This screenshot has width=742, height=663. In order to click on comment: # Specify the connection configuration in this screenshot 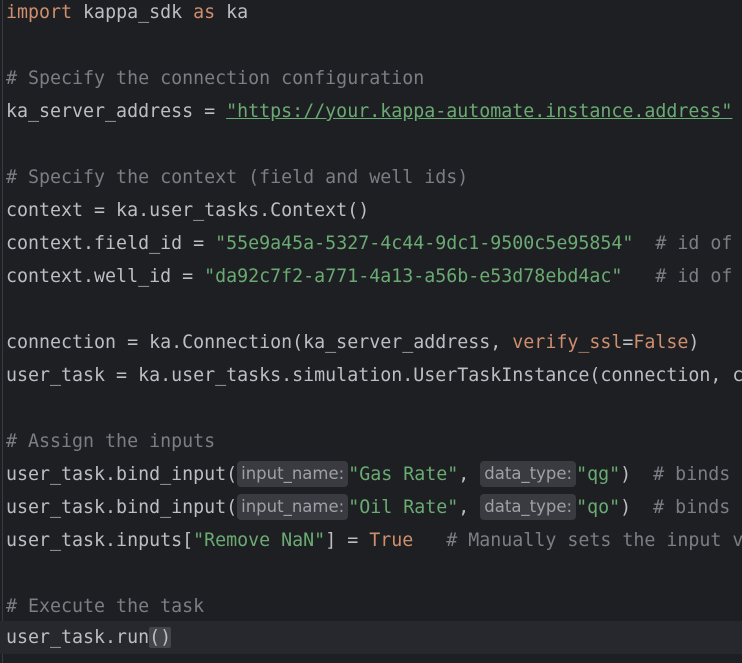, I will do `click(215, 78)`.